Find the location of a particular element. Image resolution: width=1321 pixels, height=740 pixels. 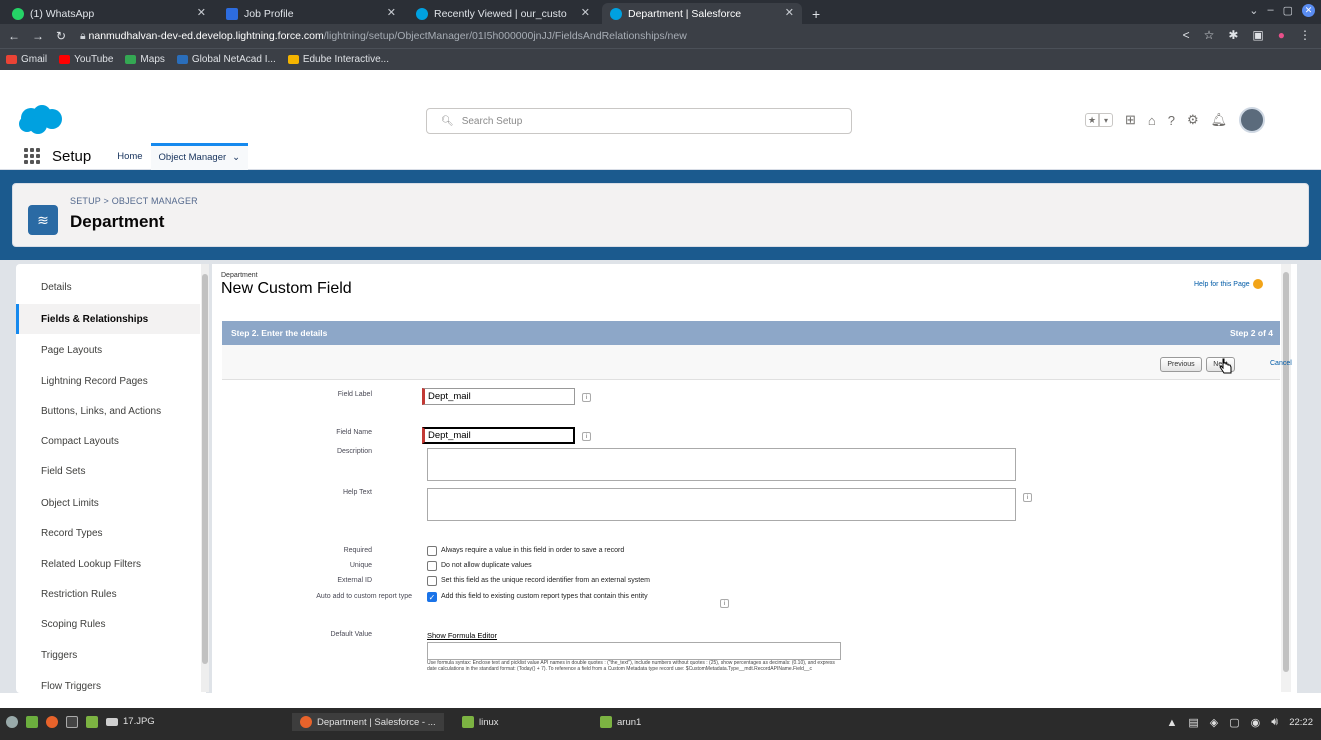

volume-icon: 🔊︎ is located at coordinates (1274, 722).